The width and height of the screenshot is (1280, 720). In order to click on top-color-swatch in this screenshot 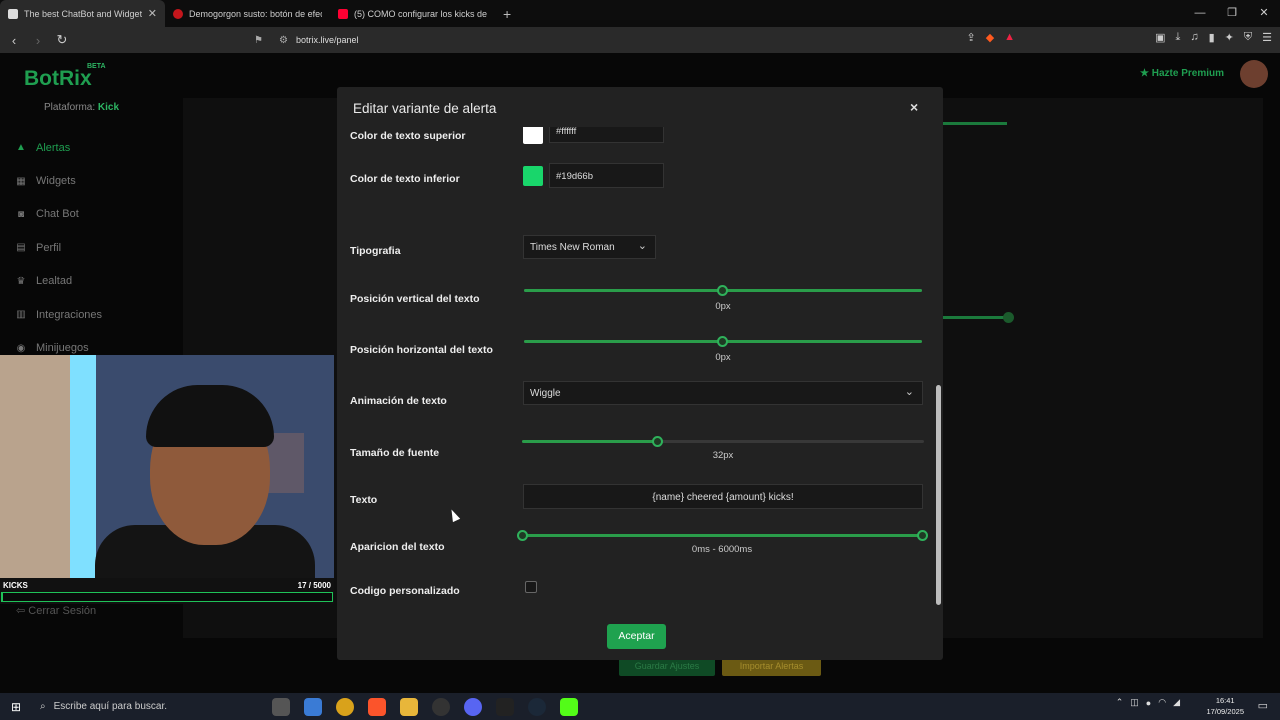, I will do `click(533, 135)`.